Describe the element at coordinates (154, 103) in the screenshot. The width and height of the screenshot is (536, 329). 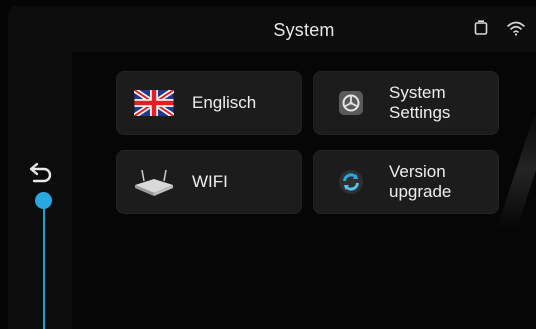
I see `uk-flag-icon` at that location.